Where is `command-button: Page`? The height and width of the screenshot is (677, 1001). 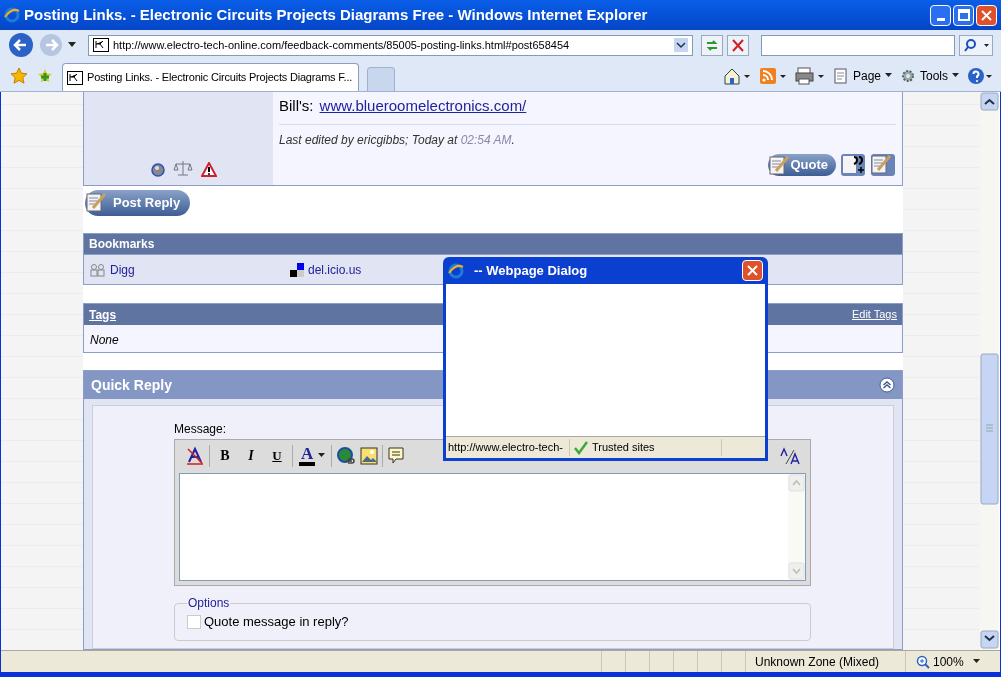
command-button: Page is located at coordinates (862, 75).